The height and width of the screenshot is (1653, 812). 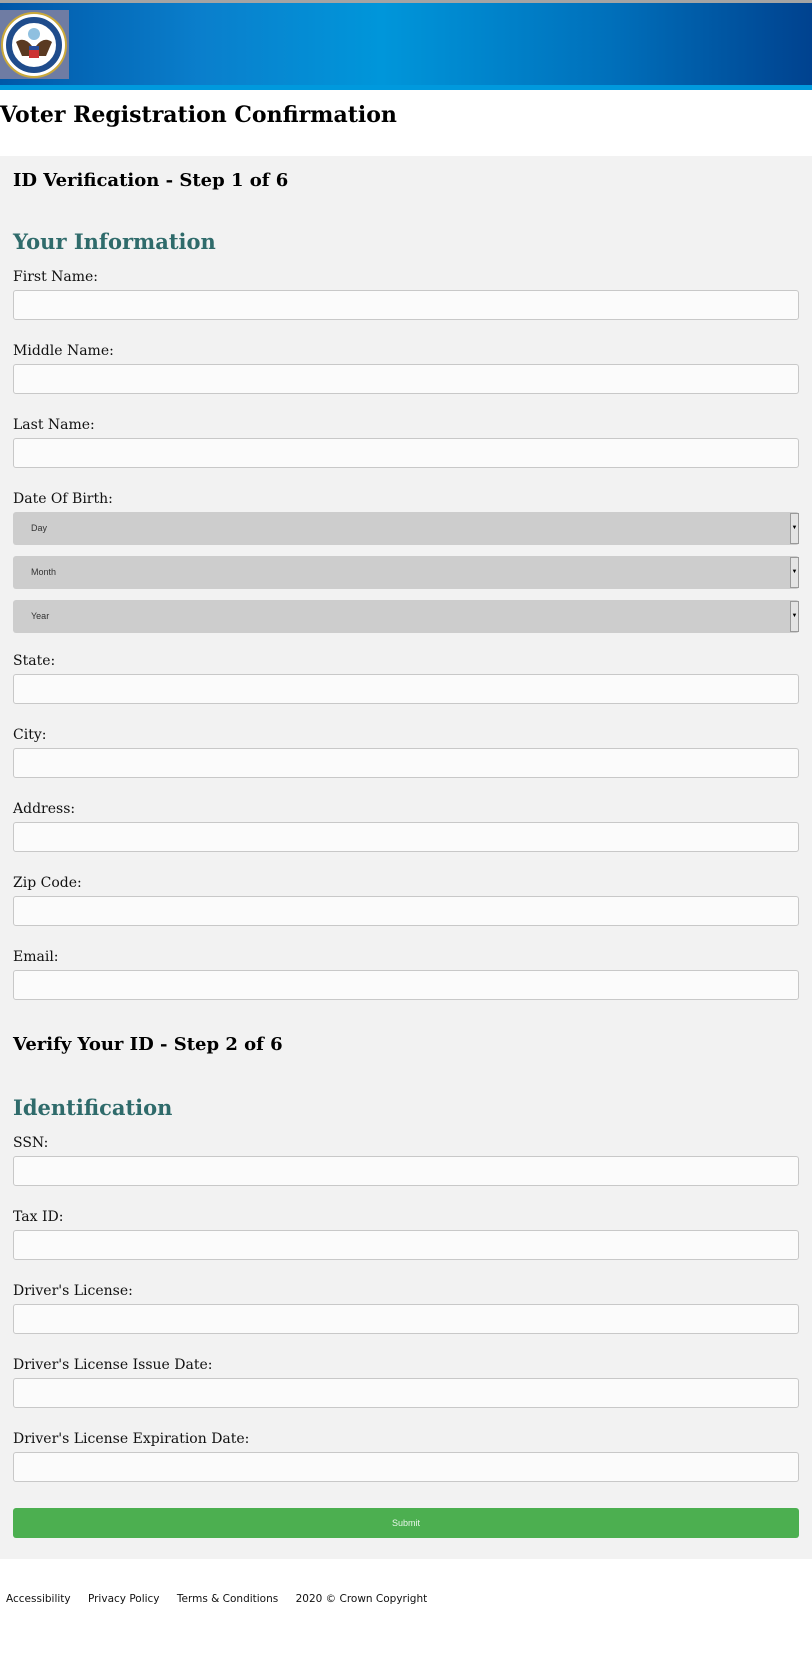 I want to click on state-field: State:, so click(x=406, y=677).